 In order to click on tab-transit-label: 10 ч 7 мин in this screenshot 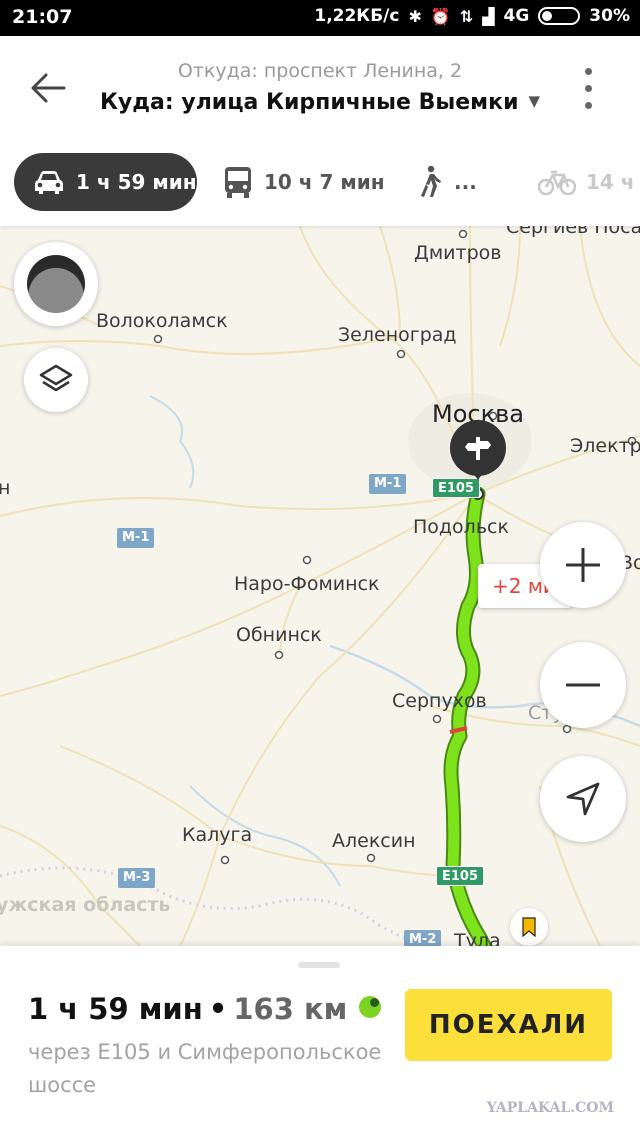, I will do `click(324, 182)`.